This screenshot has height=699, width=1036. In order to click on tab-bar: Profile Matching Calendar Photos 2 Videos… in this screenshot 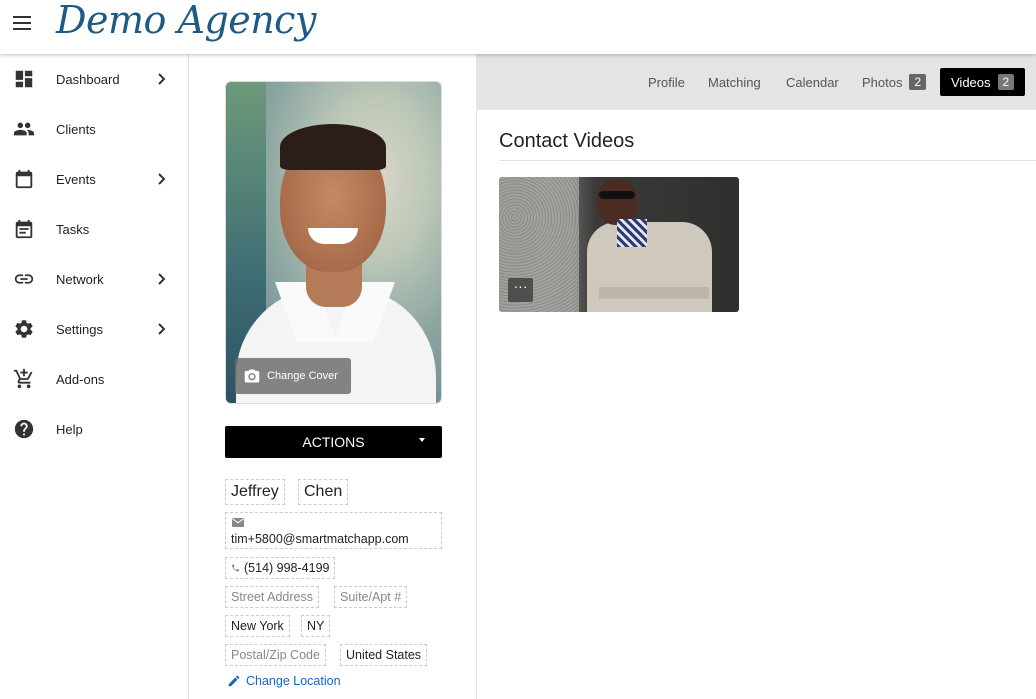, I will do `click(756, 82)`.